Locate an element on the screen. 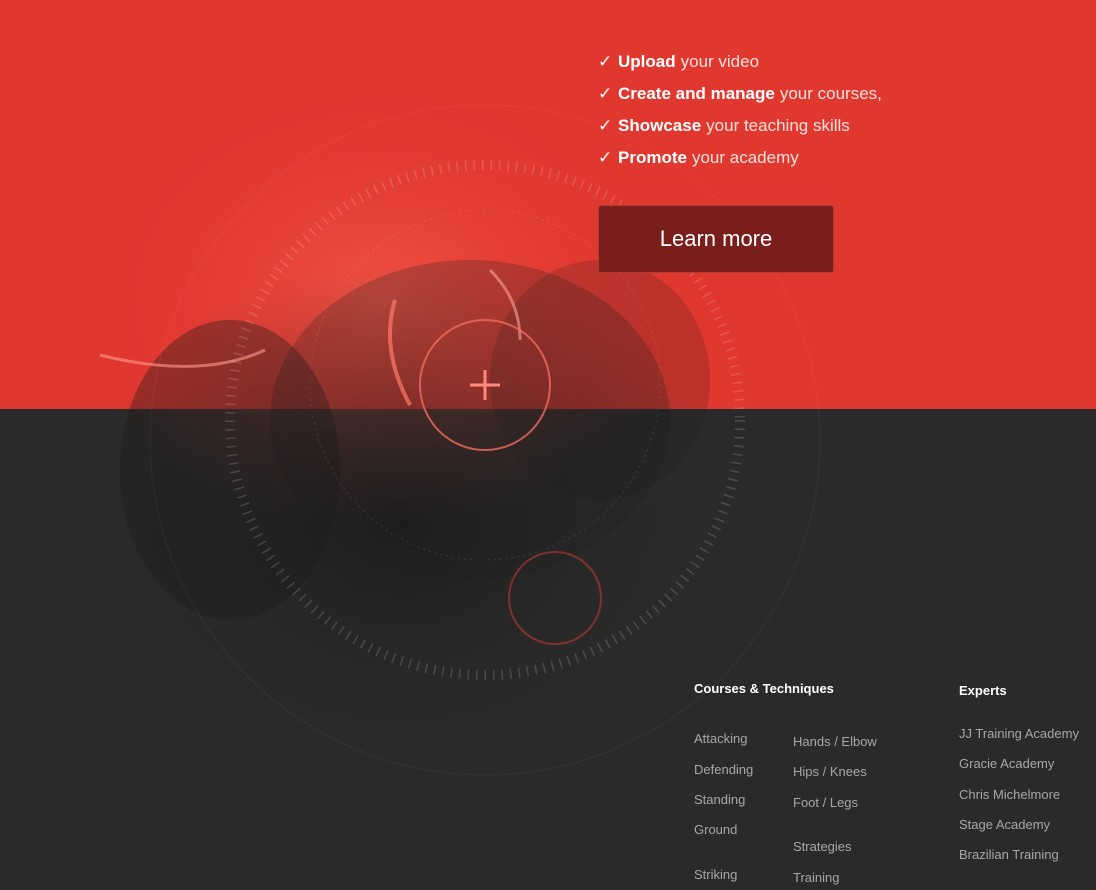 The image size is (1096, 890). footer-link-standing: Standing is located at coordinates (719, 799).